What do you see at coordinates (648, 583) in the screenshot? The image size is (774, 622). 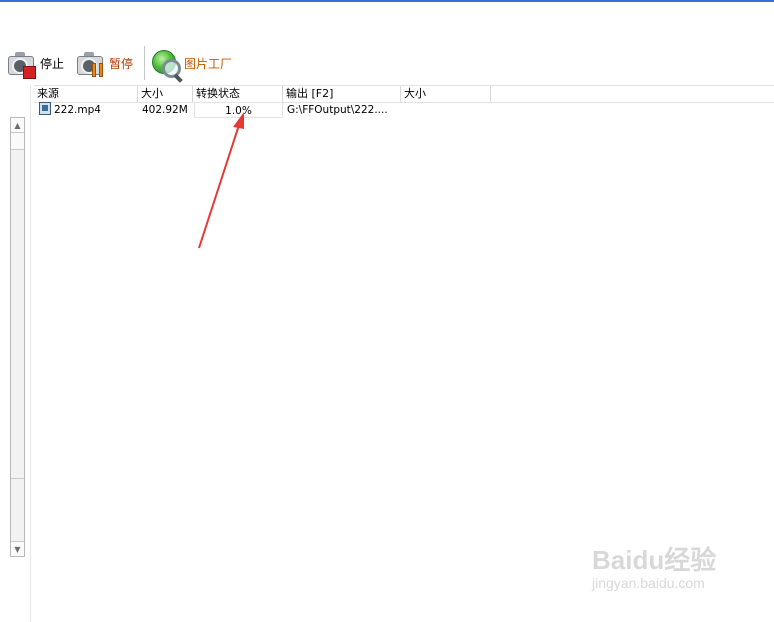 I see `watermark-url-text: jingyan.baidu.com` at bounding box center [648, 583].